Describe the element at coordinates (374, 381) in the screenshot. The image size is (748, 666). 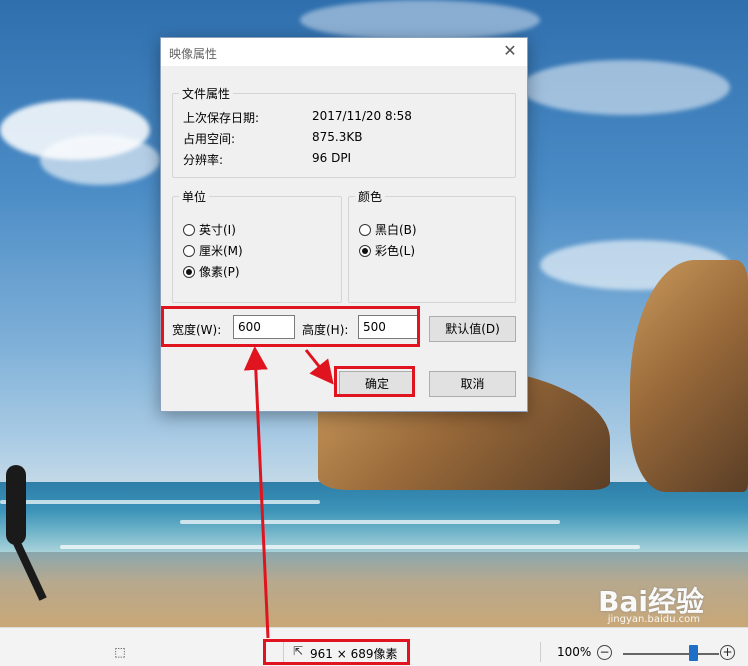
I see `highlight-ok-button` at that location.